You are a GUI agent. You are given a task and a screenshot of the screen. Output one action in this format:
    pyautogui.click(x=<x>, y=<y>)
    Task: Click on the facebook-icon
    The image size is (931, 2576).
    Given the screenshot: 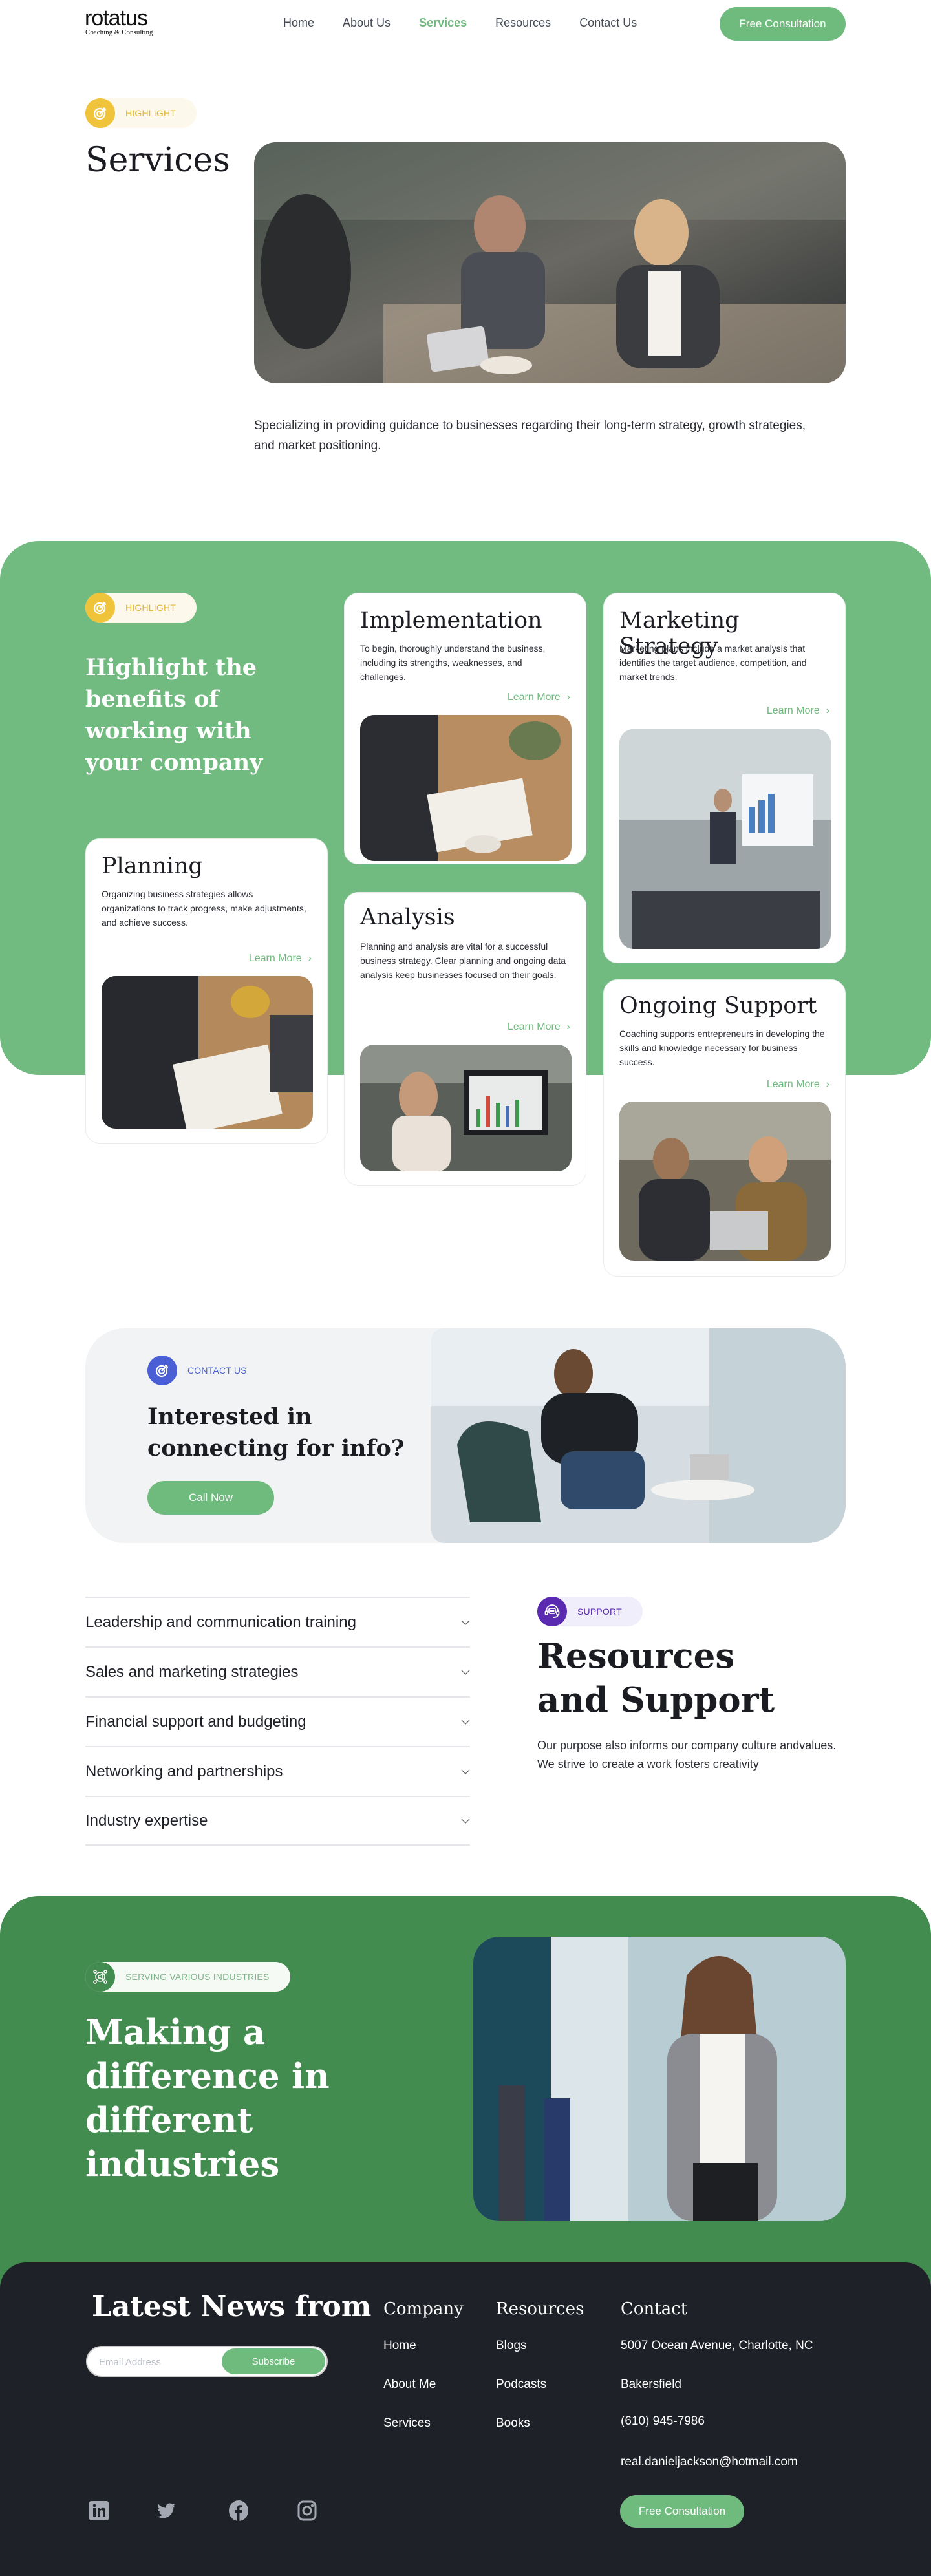 What is the action you would take?
    pyautogui.click(x=239, y=2511)
    